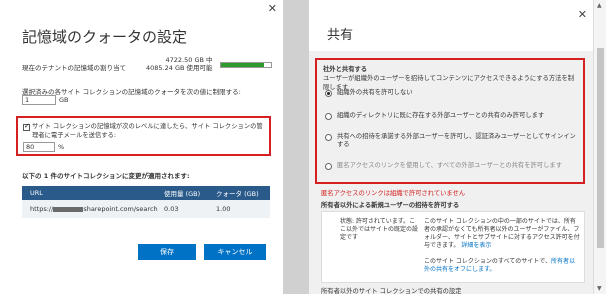  I want to click on table-header: URL 使用量 (GB) クォータ (GB), so click(146, 193).